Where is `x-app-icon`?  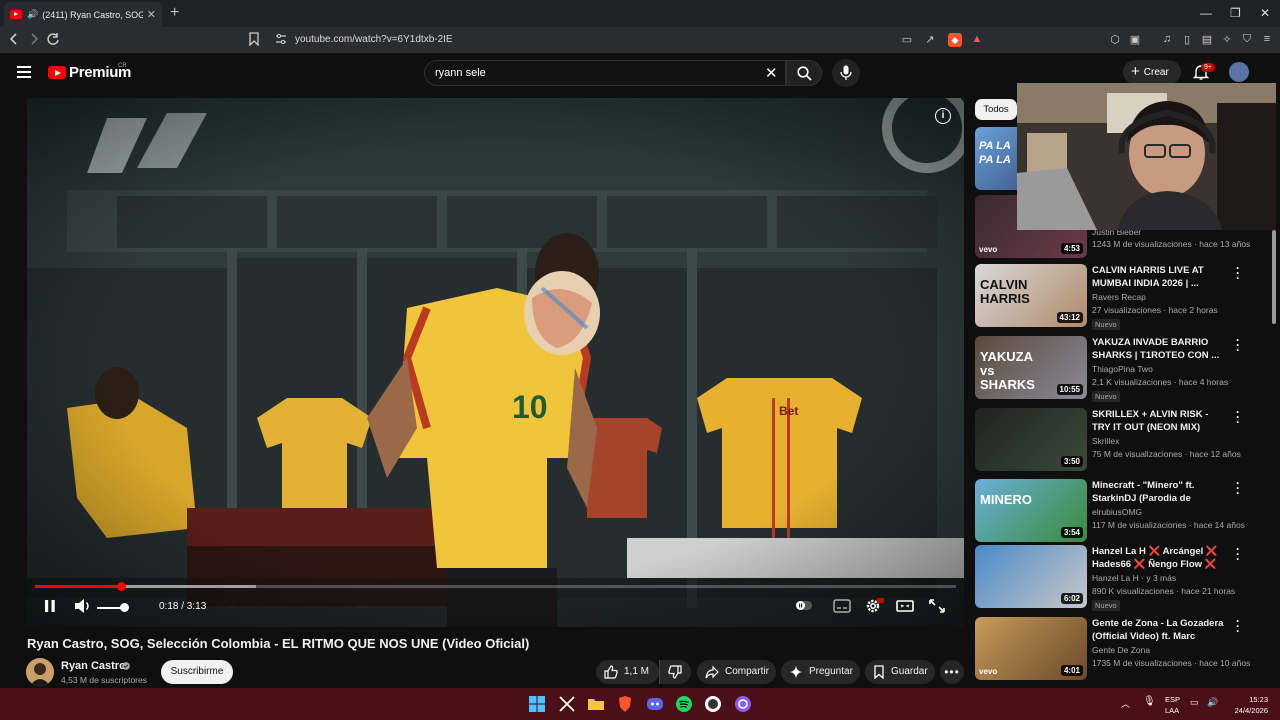 x-app-icon is located at coordinates (567, 704).